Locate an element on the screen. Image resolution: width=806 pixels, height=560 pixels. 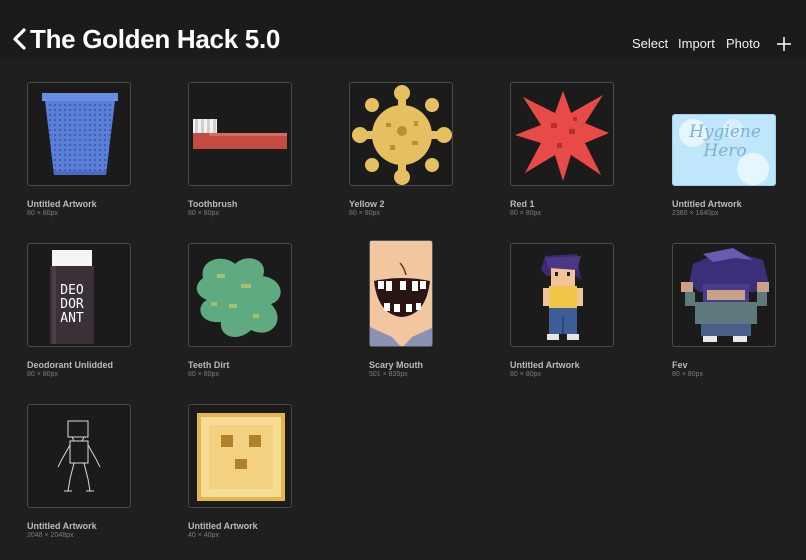
artwork-thumbnail: DEO DOR ANT is located at coordinates (79, 295).